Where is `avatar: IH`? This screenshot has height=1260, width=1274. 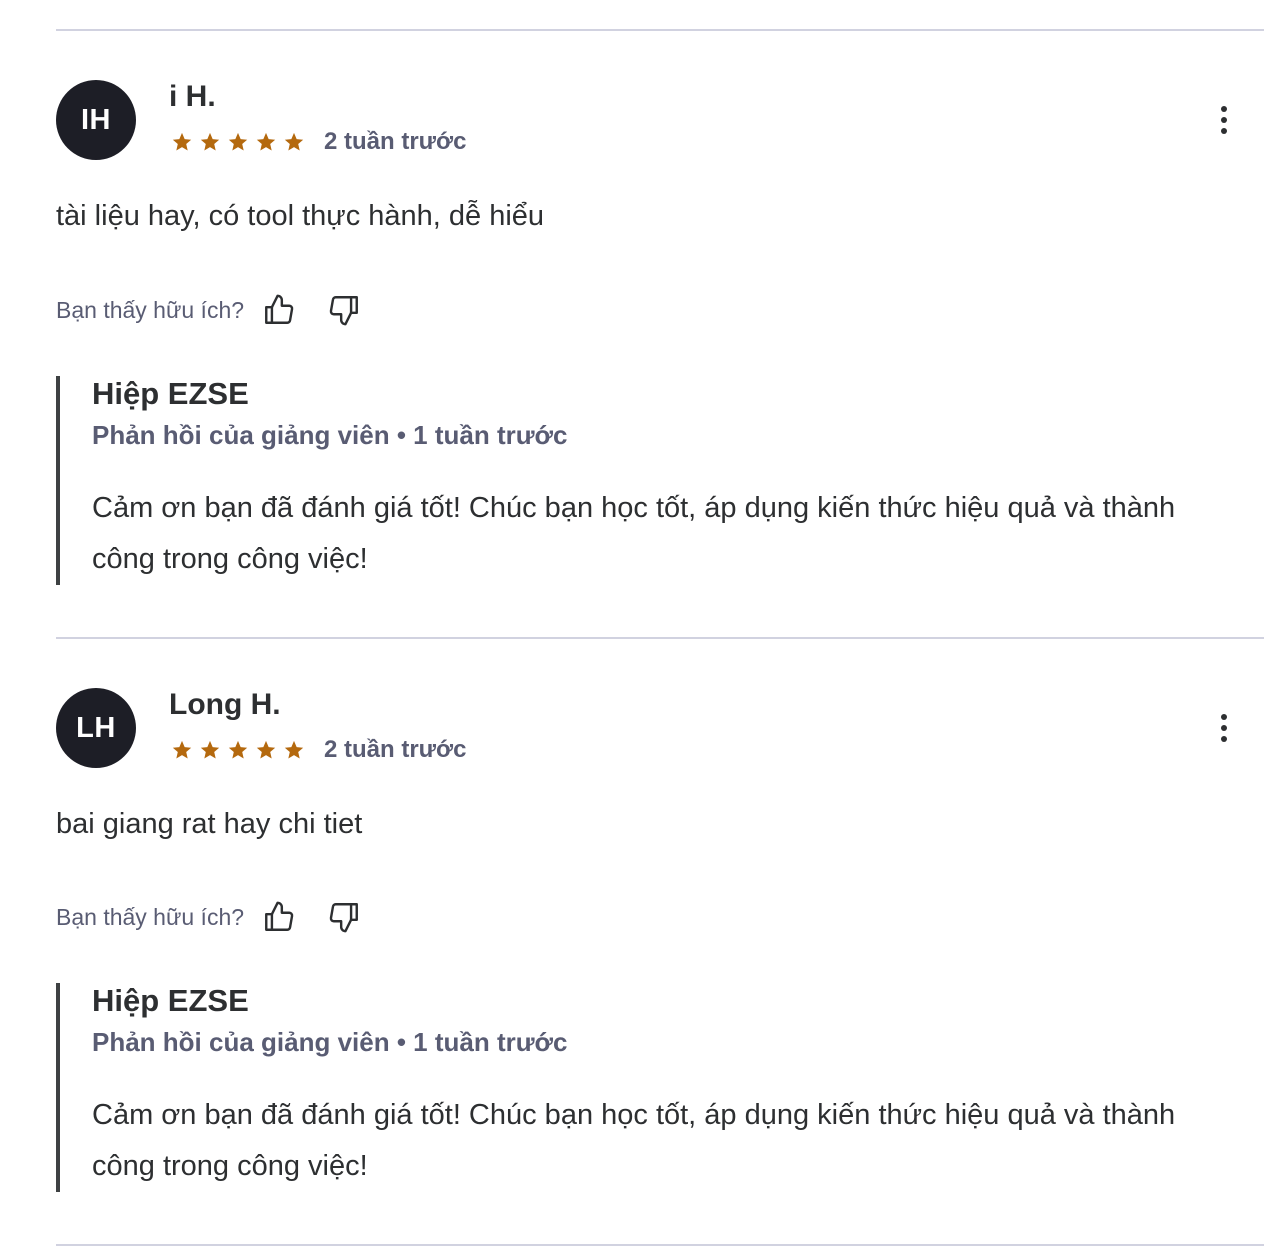
avatar: IH is located at coordinates (96, 120).